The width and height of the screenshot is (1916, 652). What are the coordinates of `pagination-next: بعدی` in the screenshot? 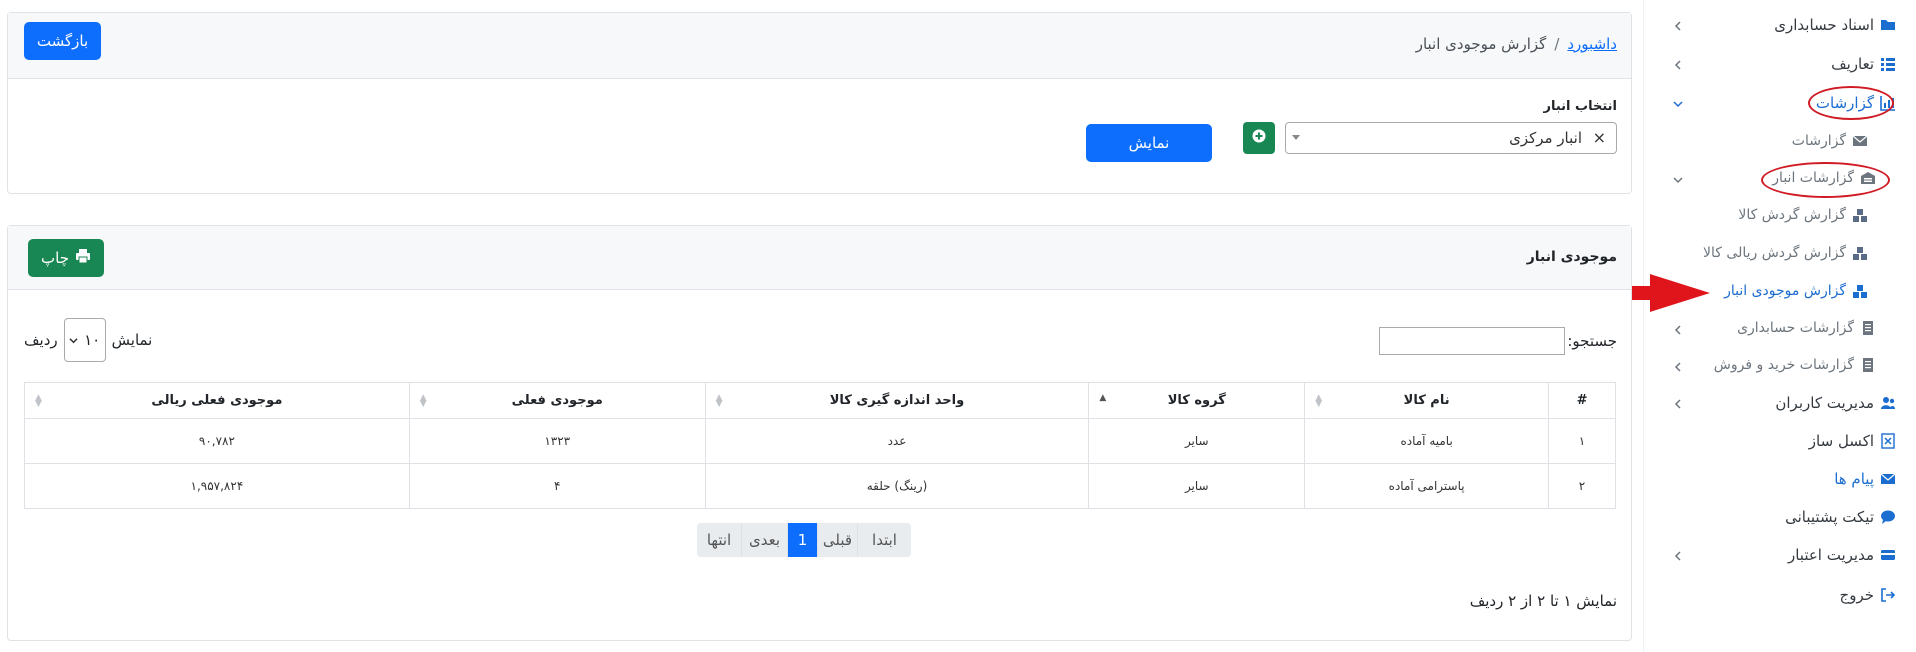 It's located at (764, 540).